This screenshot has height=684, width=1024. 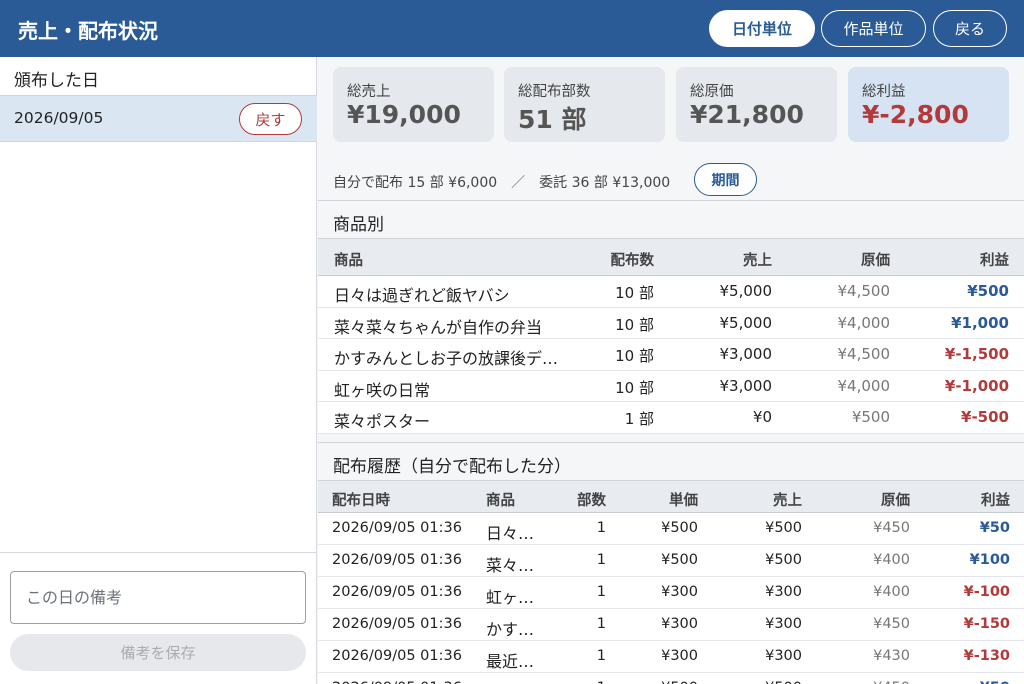 I want to click on history-table-header: 配布日時 商品 部数 単価 売上 原価 利益, so click(x=671, y=496).